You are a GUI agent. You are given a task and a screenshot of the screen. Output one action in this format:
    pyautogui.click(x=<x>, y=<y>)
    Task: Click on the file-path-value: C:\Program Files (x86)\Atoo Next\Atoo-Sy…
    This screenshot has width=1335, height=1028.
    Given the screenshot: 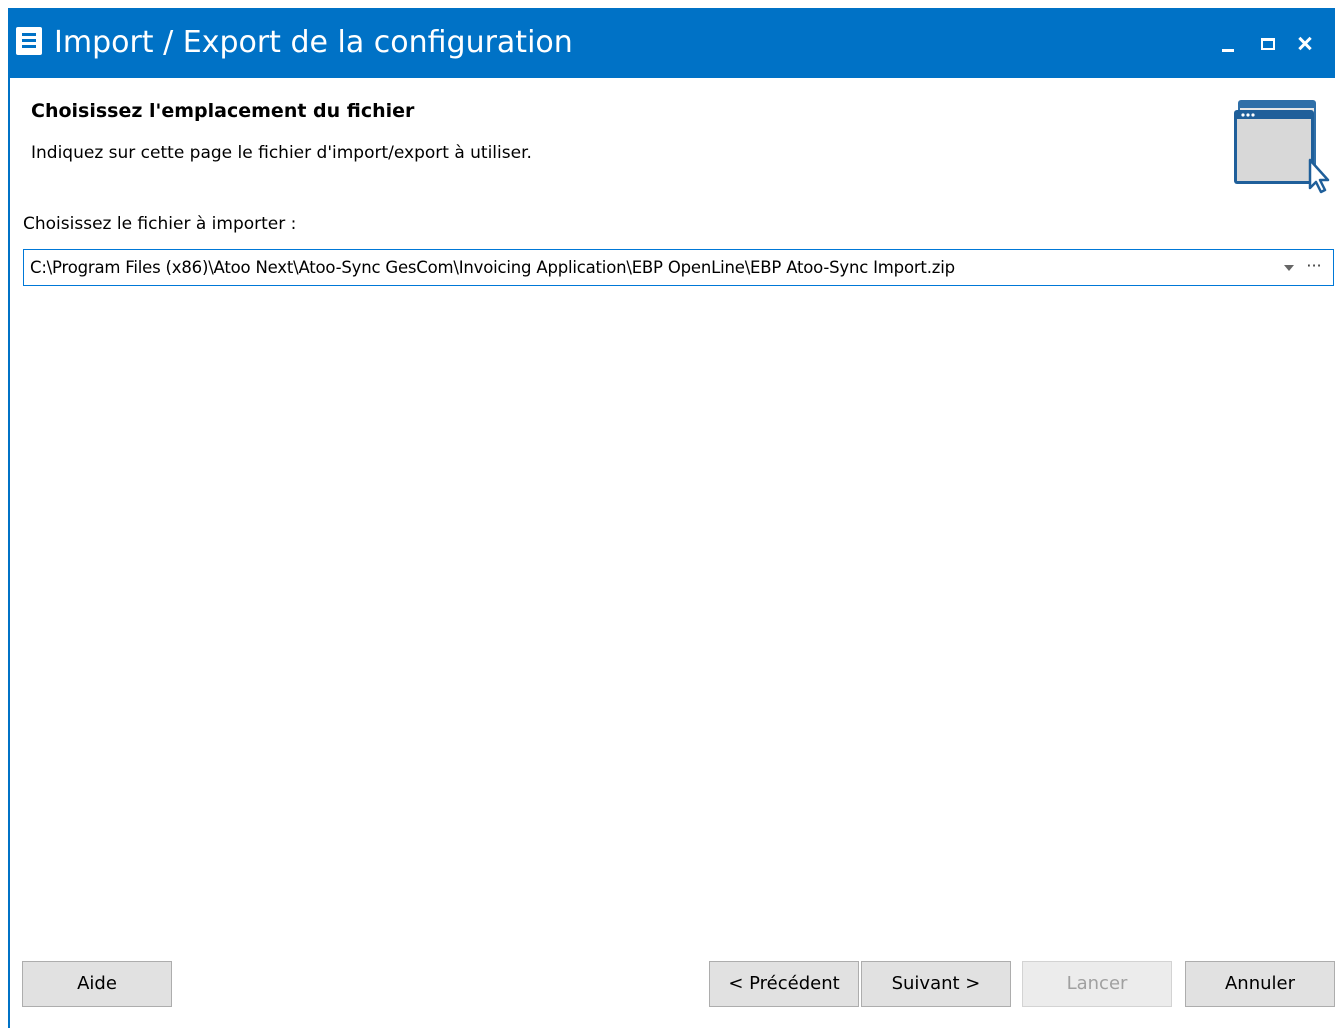 What is the action you would take?
    pyautogui.click(x=492, y=267)
    